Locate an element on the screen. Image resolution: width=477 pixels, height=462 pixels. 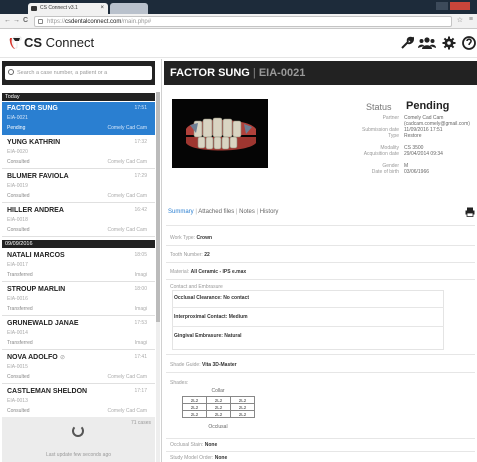
sidebar-footer: 71 cases Last update few seconds ago is located at coordinates (78, 439).